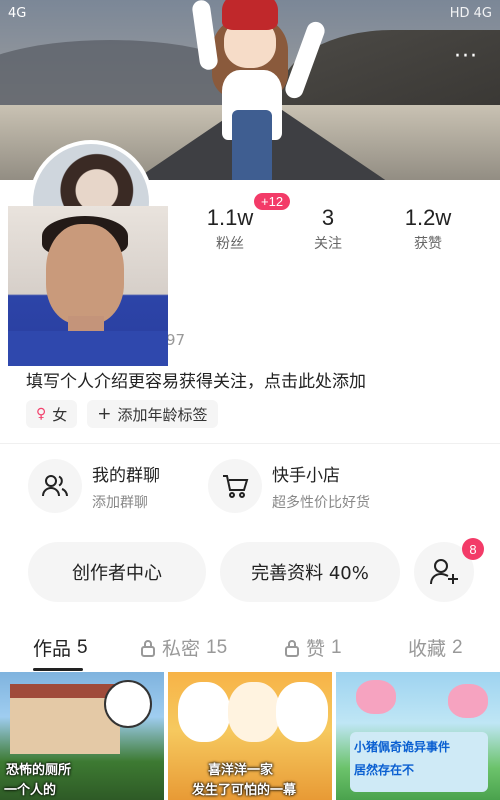 Image resolution: width=500 pixels, height=800 pixels. What do you see at coordinates (41, 414) in the screenshot?
I see `female-icon: ♀` at bounding box center [41, 414].